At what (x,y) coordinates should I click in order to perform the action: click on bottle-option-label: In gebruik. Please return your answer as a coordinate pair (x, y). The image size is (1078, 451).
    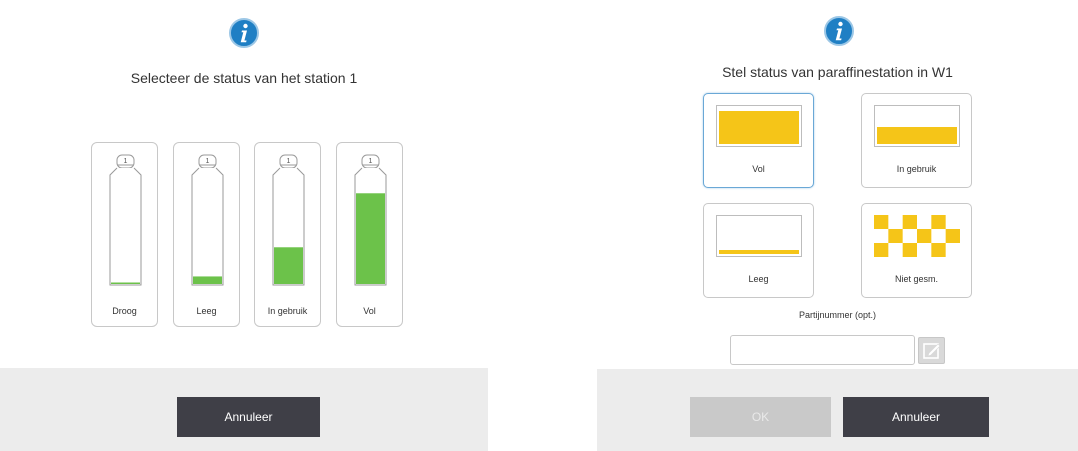
    Looking at the image, I should click on (287, 311).